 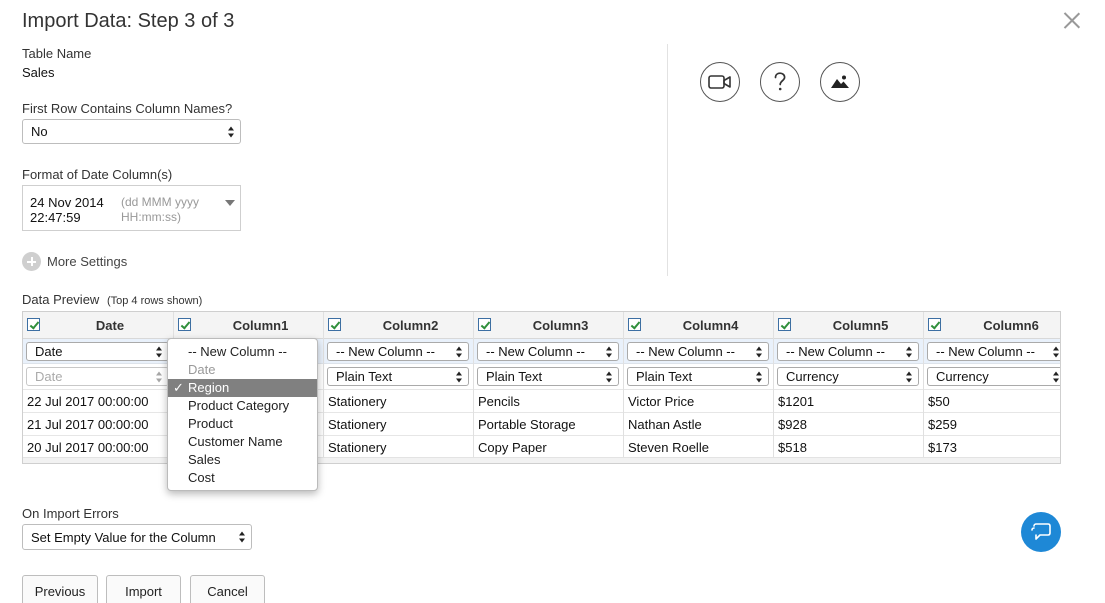 What do you see at coordinates (230, 203) in the screenshot?
I see `dropdown-arrow-icon` at bounding box center [230, 203].